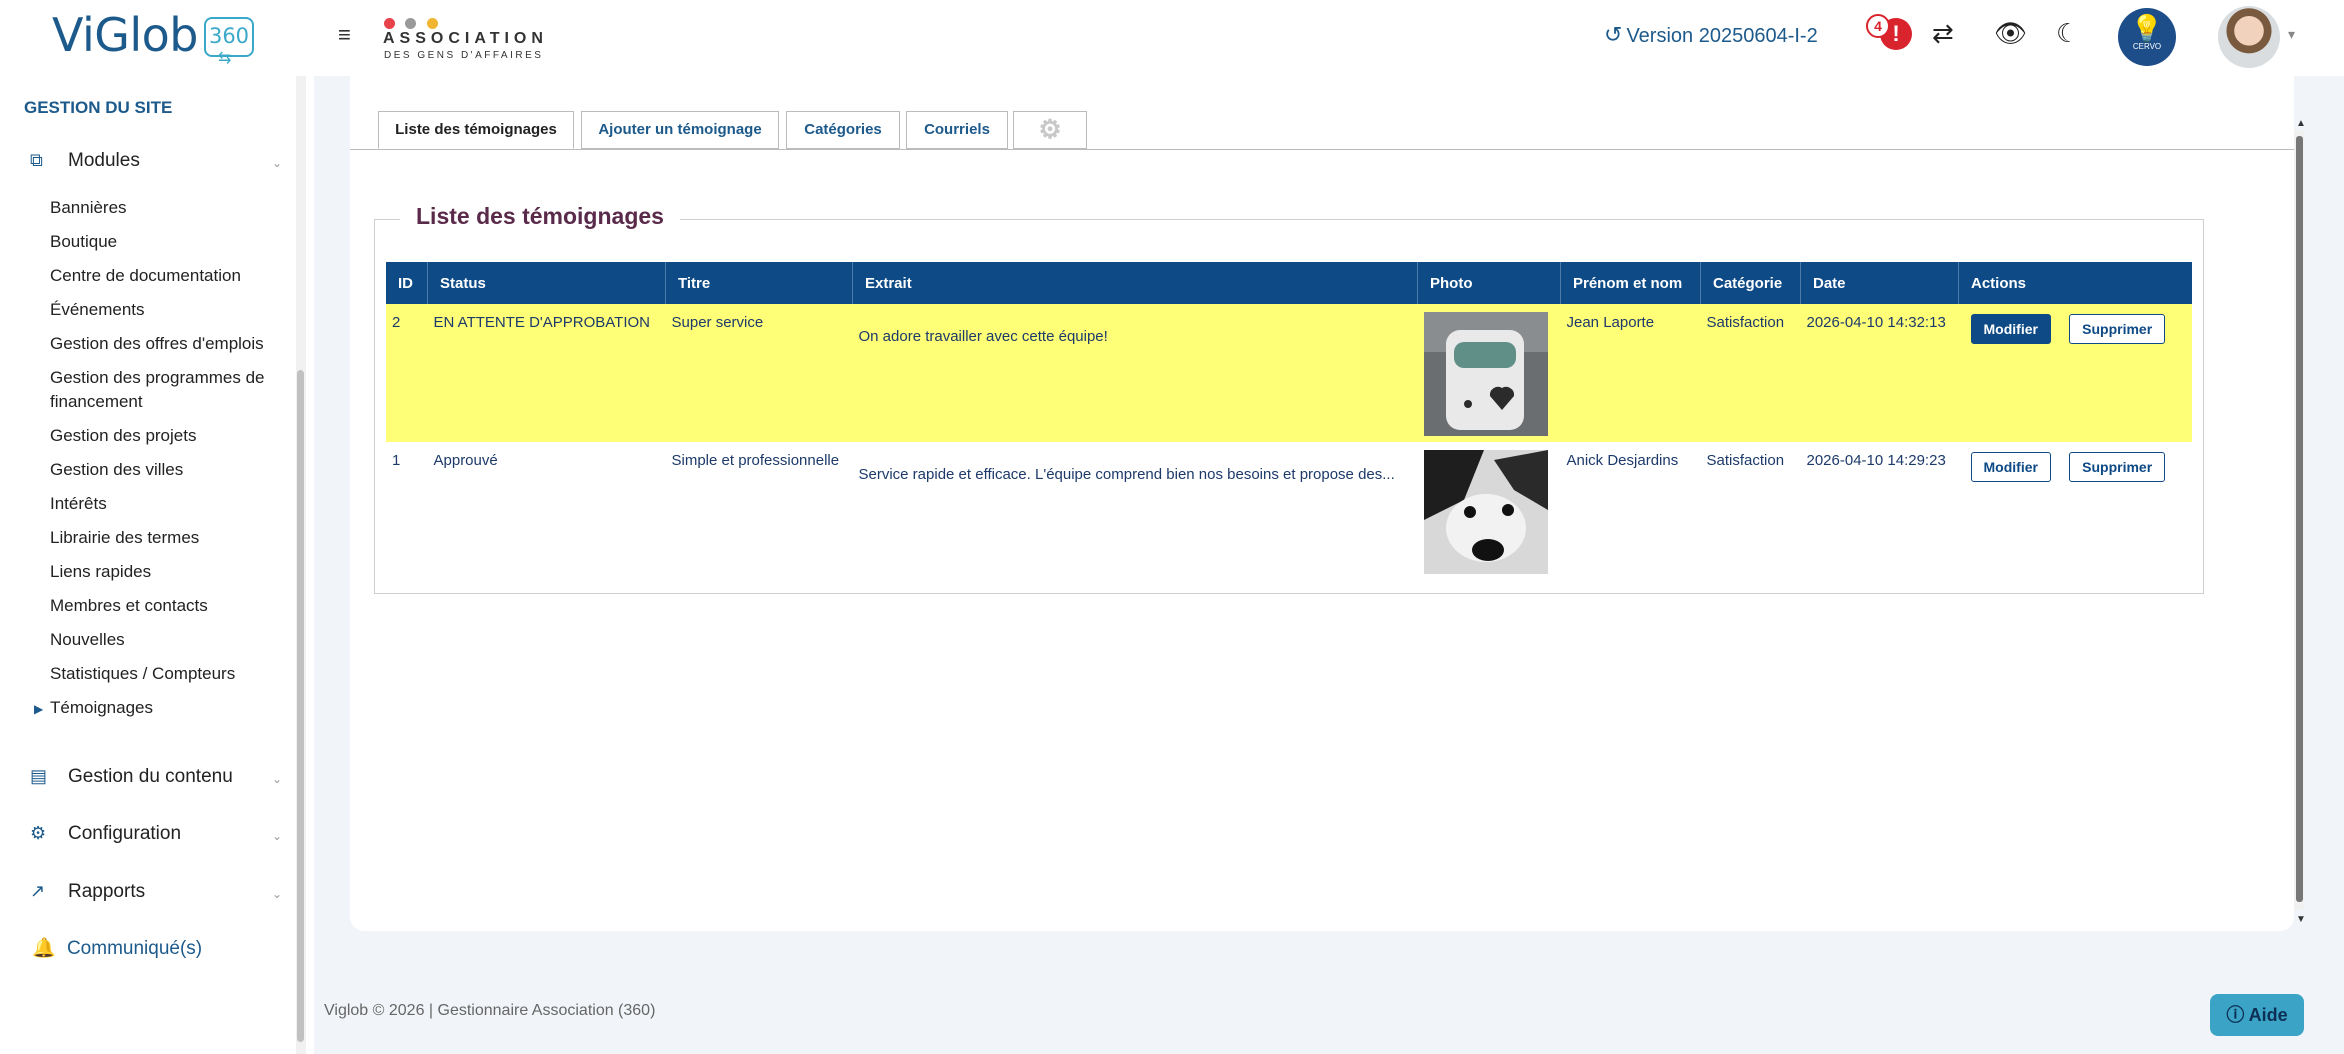 The width and height of the screenshot is (2344, 1054). What do you see at coordinates (98, 107) in the screenshot?
I see `sidebar-title: GESTION DU SITE` at bounding box center [98, 107].